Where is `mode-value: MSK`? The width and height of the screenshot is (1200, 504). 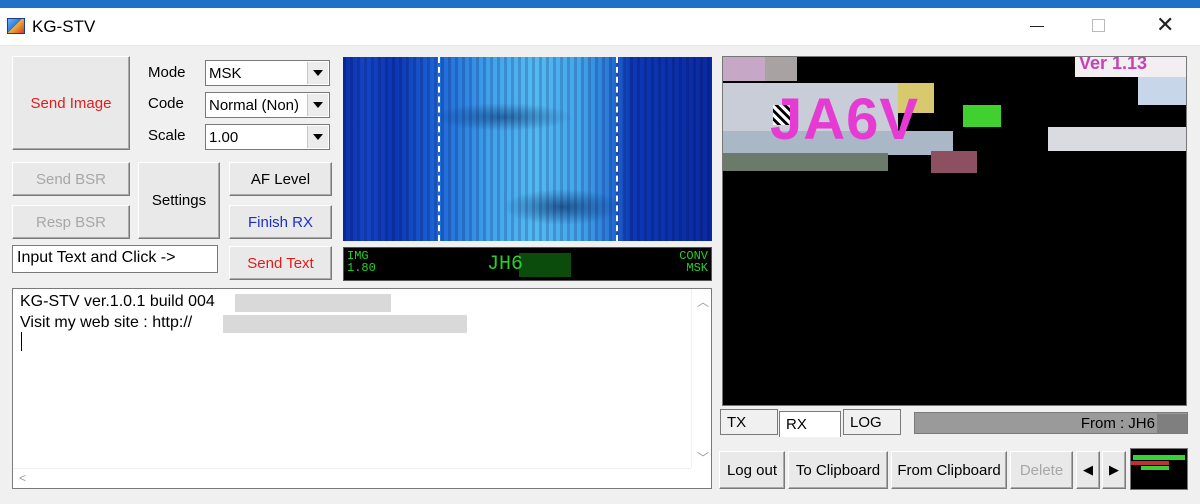
mode-value: MSK is located at coordinates (225, 73).